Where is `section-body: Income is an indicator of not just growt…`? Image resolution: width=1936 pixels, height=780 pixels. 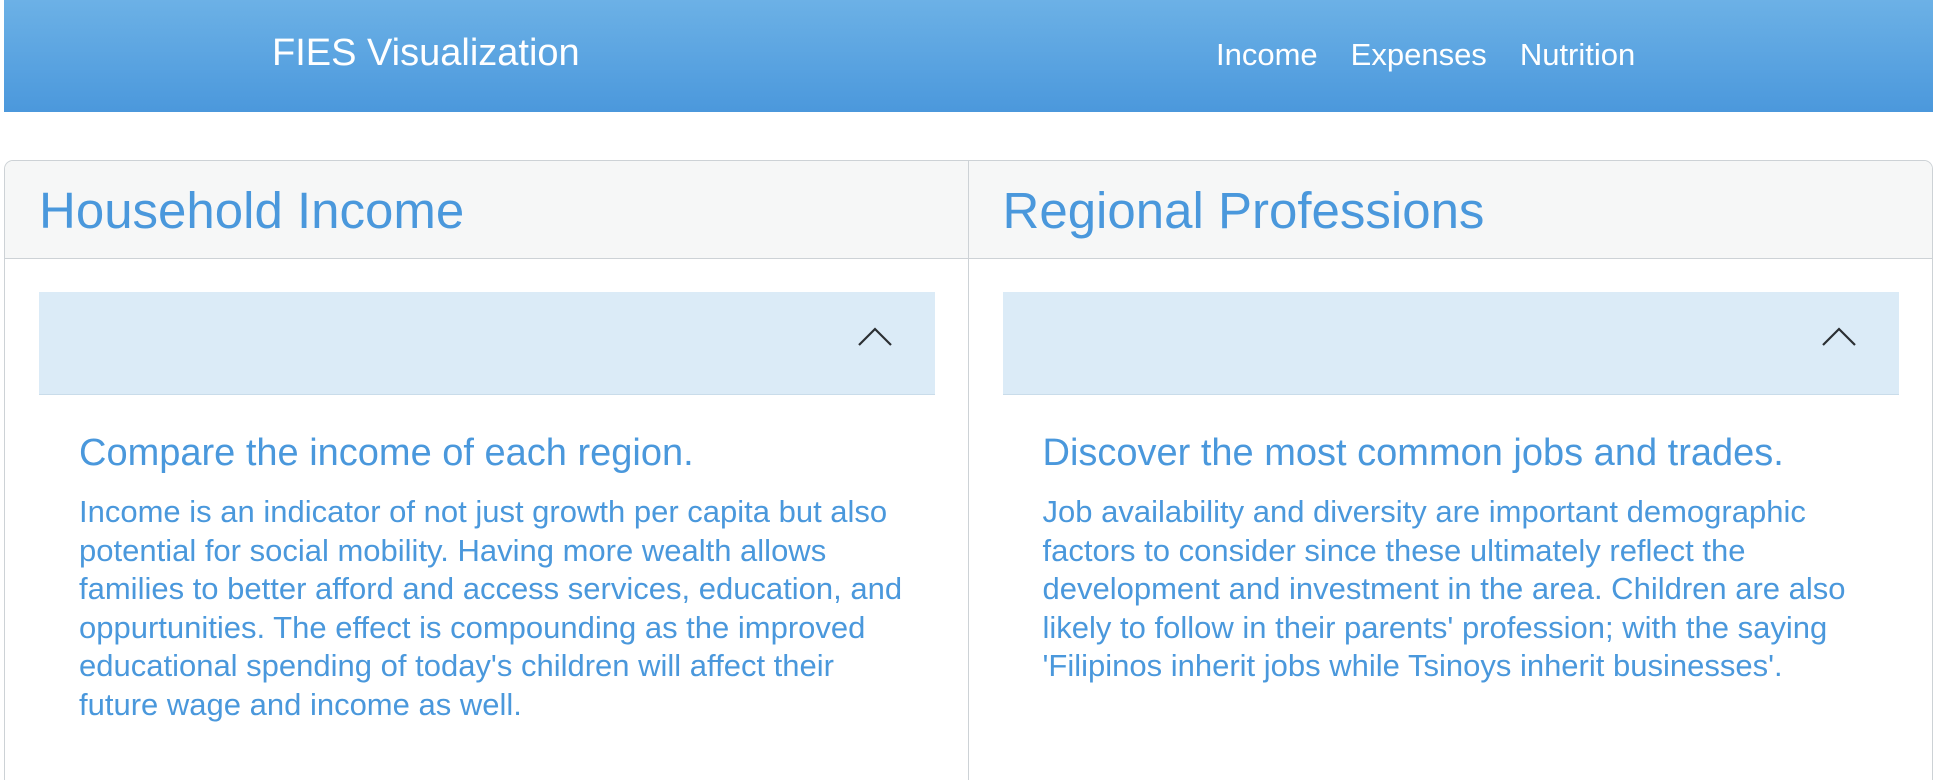
section-body: Income is an indicator of not just growt… is located at coordinates (491, 608).